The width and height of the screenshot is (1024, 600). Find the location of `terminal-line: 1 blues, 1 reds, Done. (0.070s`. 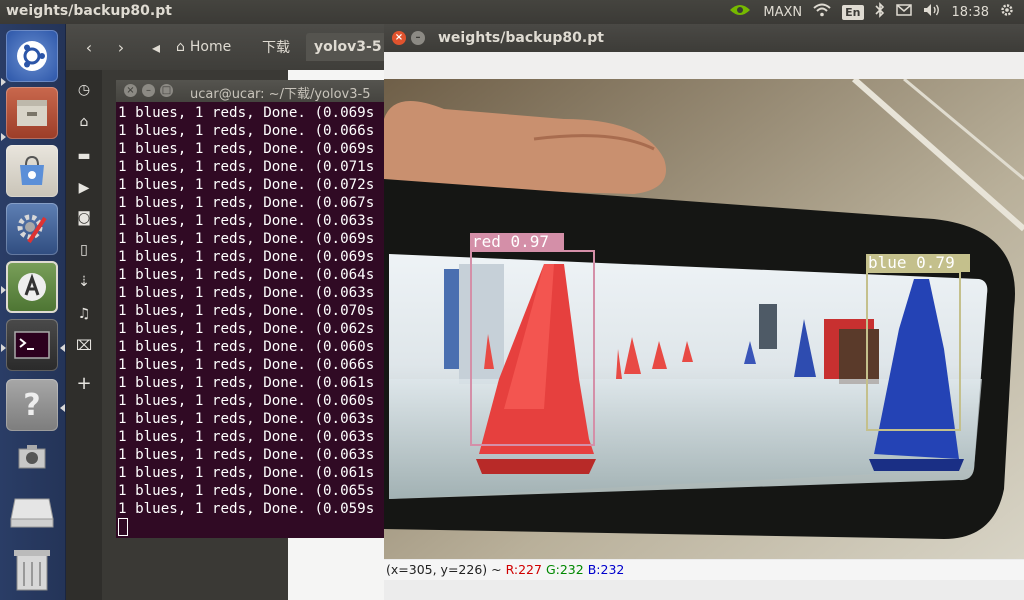

terminal-line: 1 blues, 1 reds, Done. (0.070s is located at coordinates (246, 311).